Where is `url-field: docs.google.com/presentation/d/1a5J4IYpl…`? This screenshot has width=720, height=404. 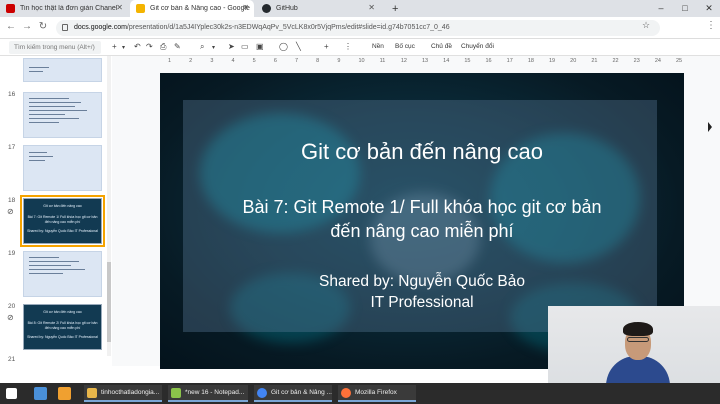 url-field: docs.google.com/presentation/d/1a5J4IYpl… is located at coordinates (358, 28).